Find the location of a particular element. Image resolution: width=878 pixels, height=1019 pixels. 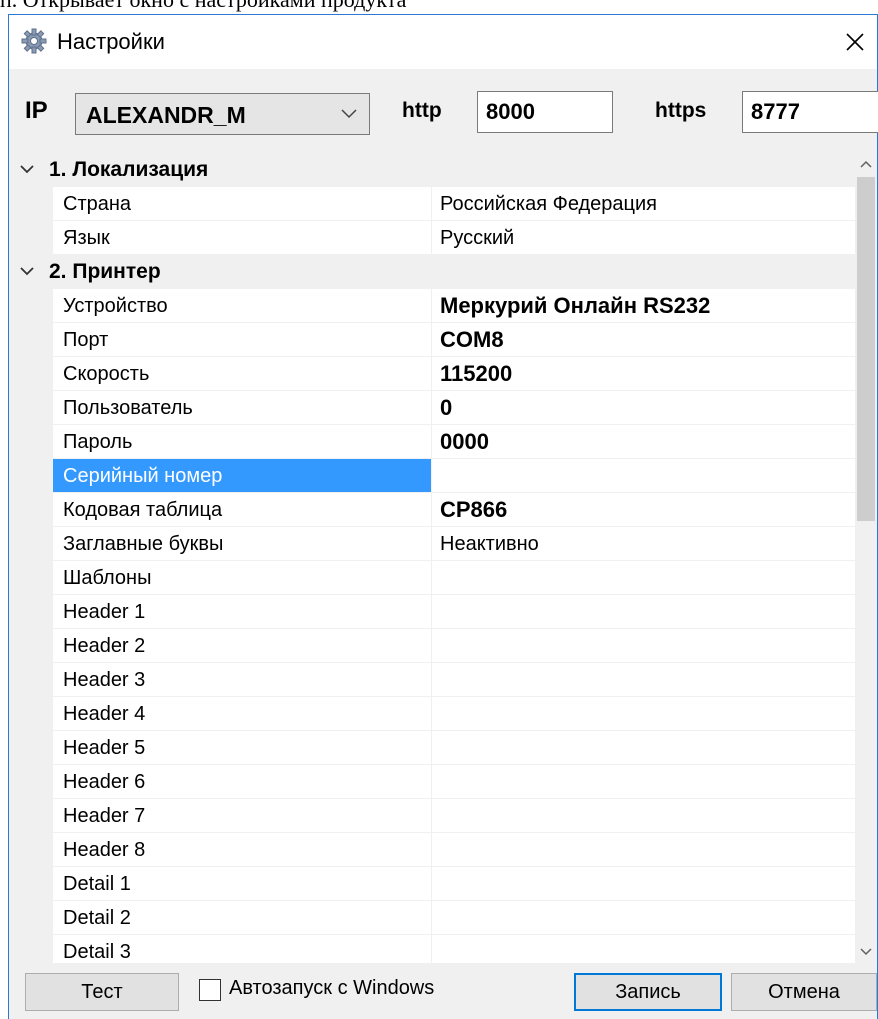

property-row: Header 6 is located at coordinates (432, 782).